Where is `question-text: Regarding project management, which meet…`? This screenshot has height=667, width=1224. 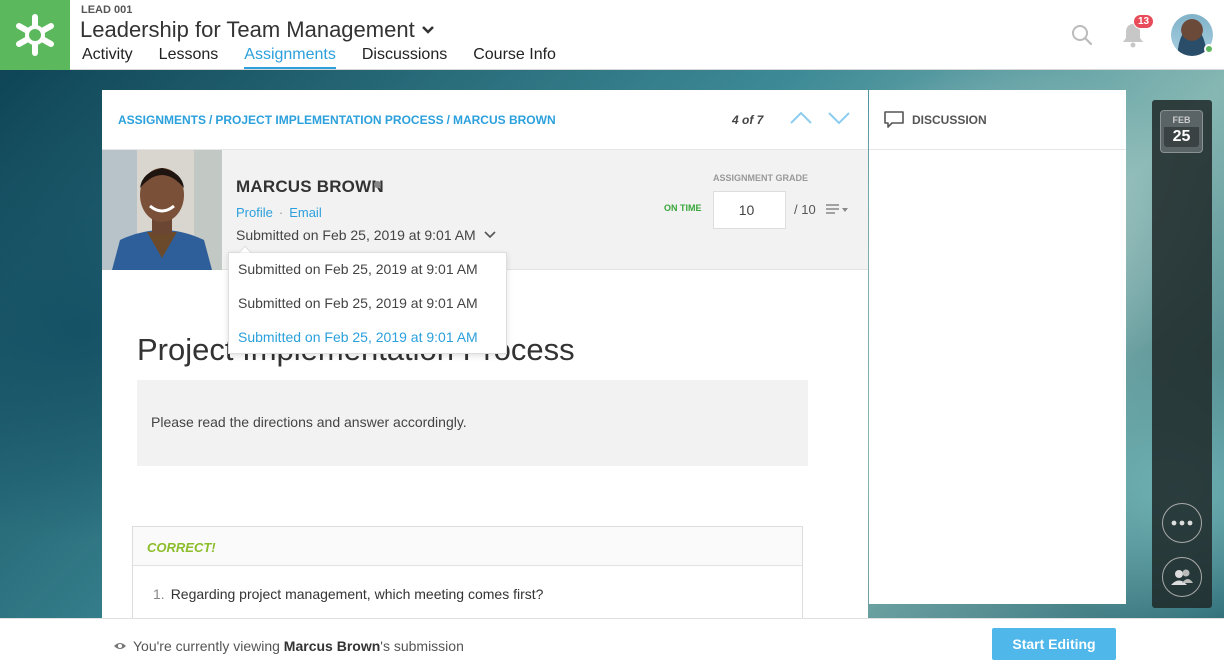 question-text: Regarding project management, which meet… is located at coordinates (357, 594).